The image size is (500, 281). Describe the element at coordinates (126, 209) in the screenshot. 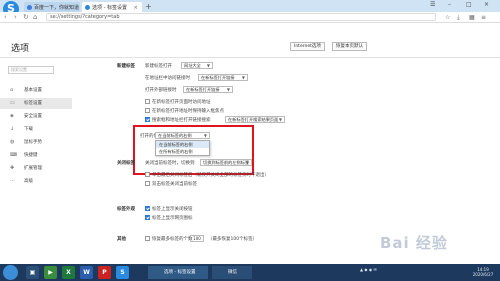

I see `section-label-tab-view: 标签外观` at that location.